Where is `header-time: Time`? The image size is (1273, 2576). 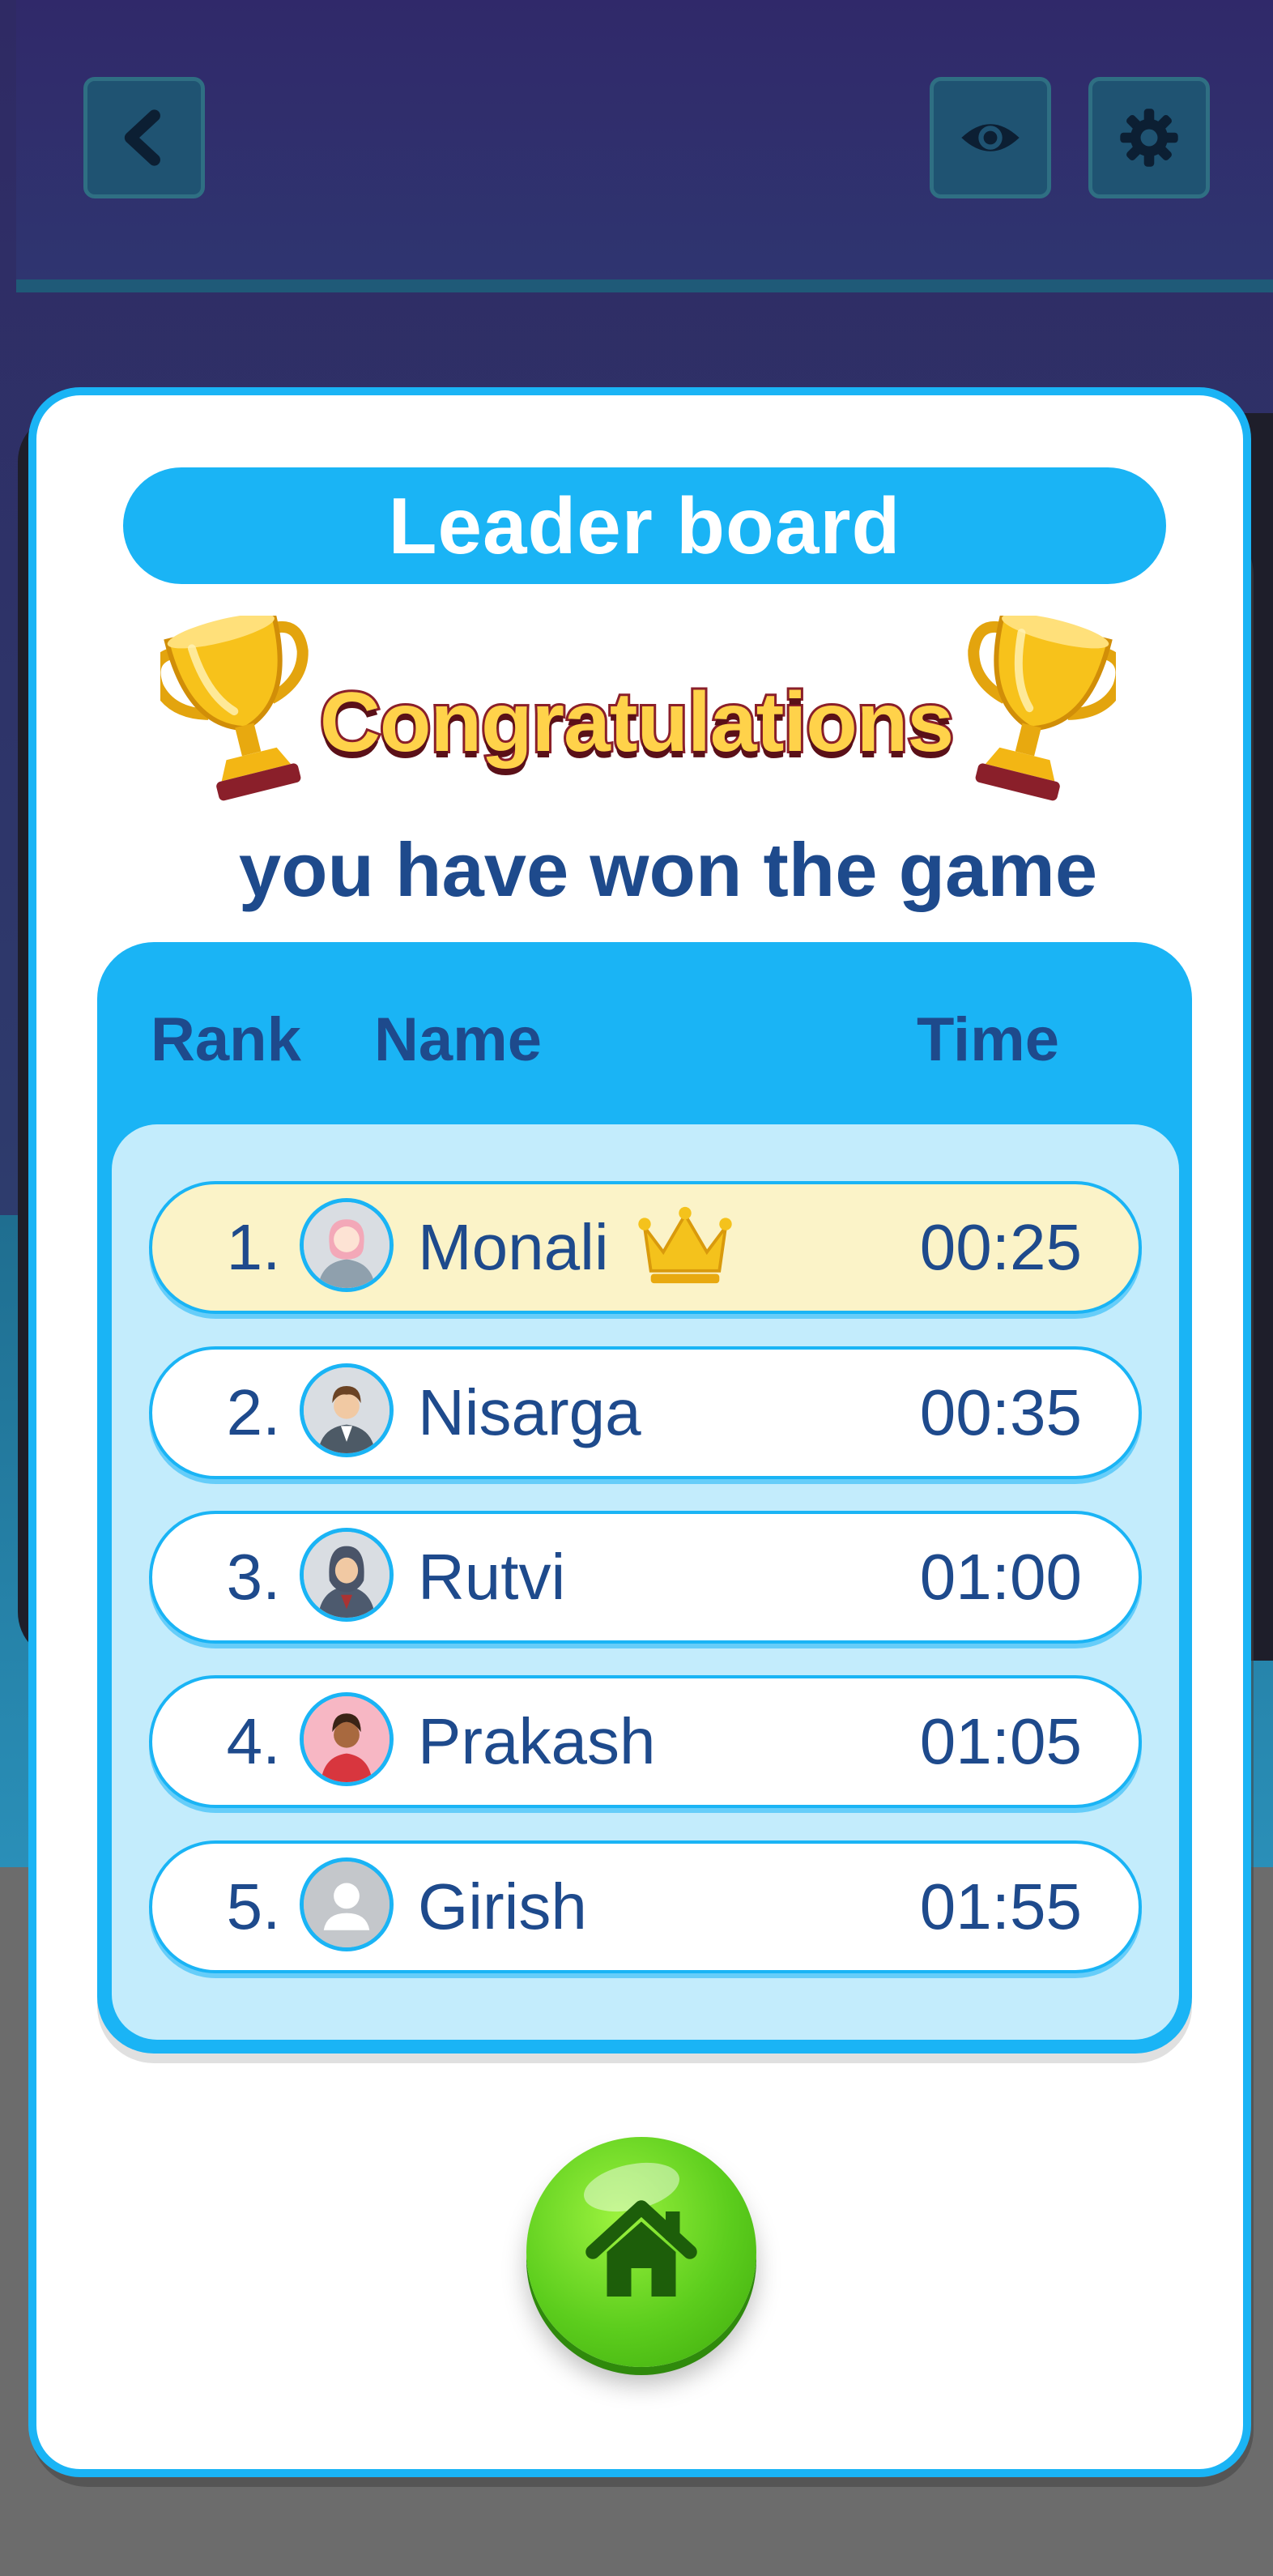
header-time: Time is located at coordinates (988, 1040).